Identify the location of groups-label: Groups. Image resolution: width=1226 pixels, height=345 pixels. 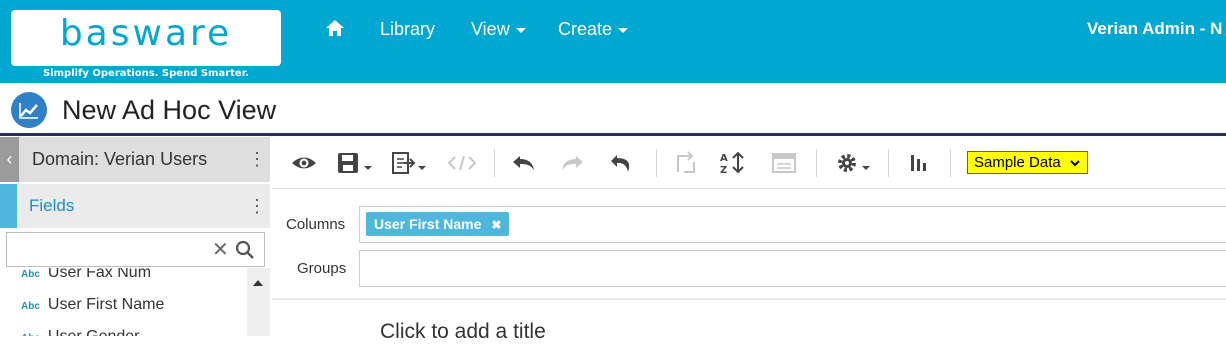
(322, 268).